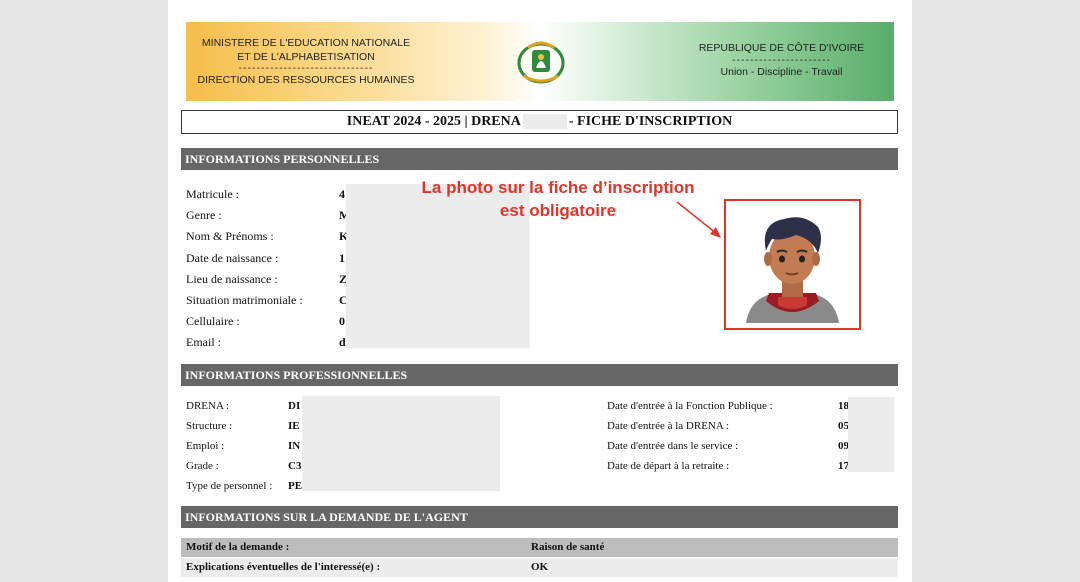 Image resolution: width=1080 pixels, height=582 pixels. I want to click on label-email: Email :, so click(203, 342).